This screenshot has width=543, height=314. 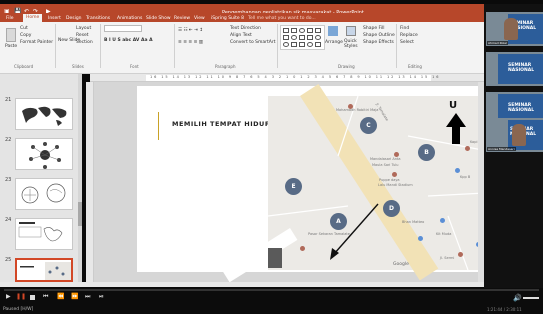 What do you see at coordinates (82, 35) in the screenshot?
I see `reset-button: Reset` at bounding box center [82, 35].